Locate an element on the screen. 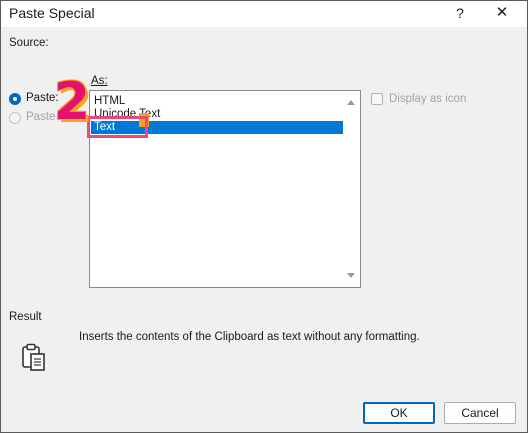  display-as-icon-label: Display as icon is located at coordinates (428, 99).